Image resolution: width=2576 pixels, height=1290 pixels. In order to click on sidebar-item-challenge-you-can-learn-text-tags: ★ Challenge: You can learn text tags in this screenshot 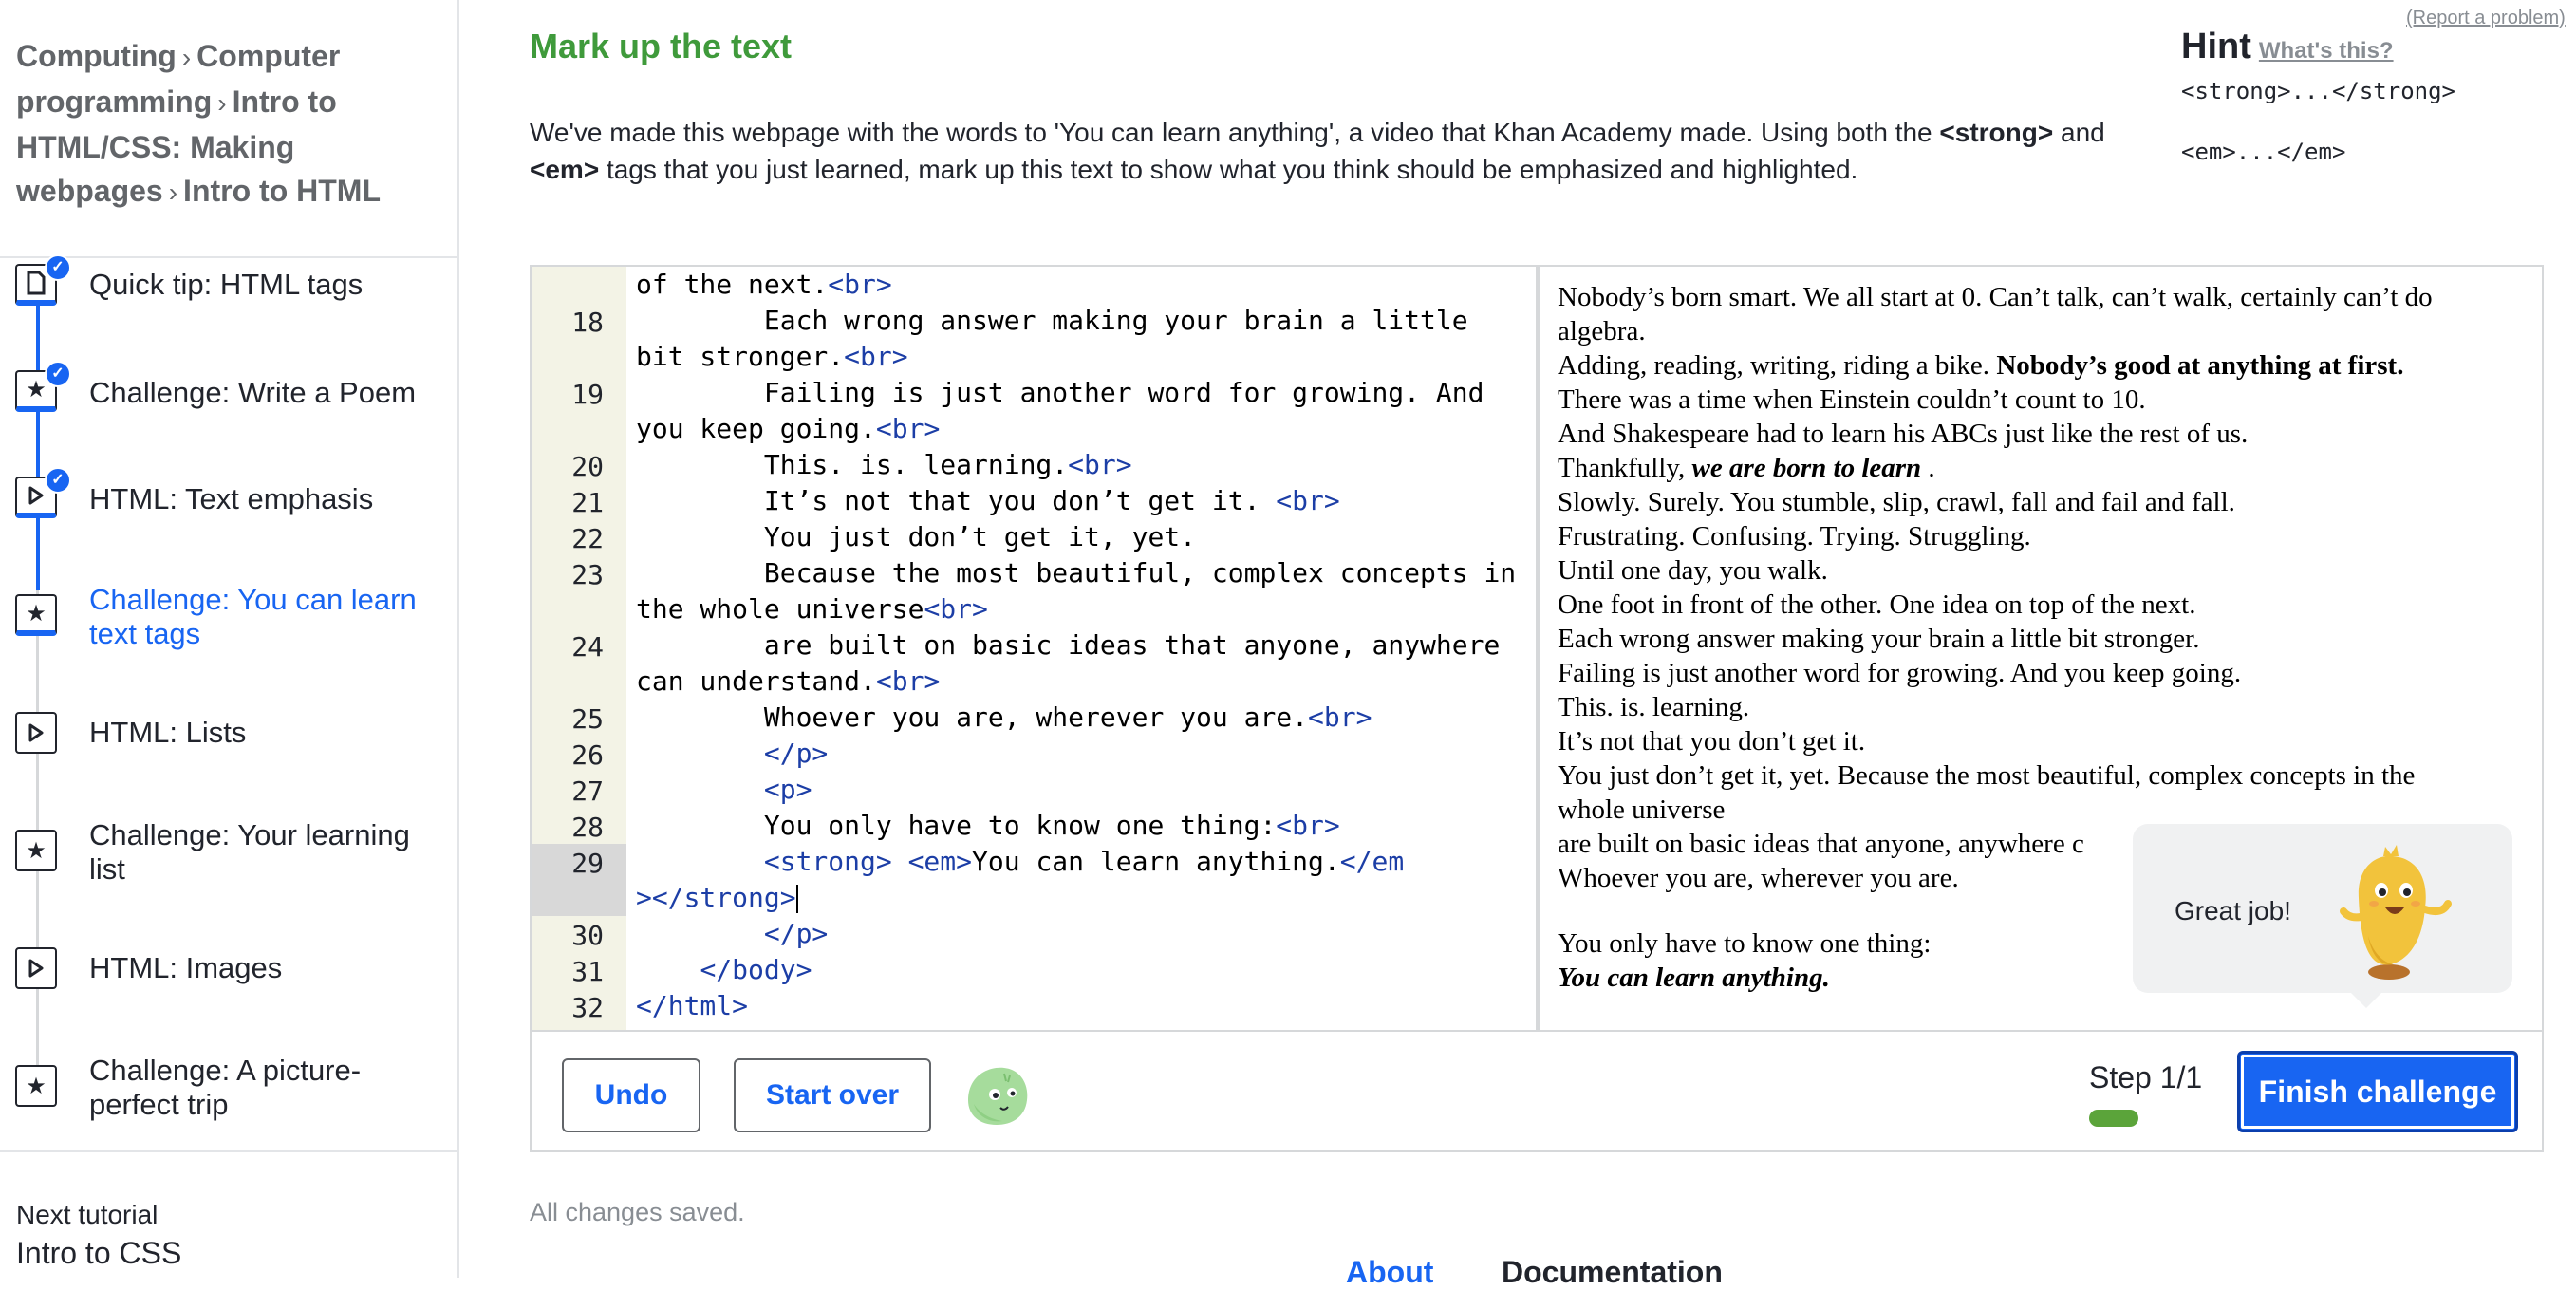, I will do `click(228, 621)`.